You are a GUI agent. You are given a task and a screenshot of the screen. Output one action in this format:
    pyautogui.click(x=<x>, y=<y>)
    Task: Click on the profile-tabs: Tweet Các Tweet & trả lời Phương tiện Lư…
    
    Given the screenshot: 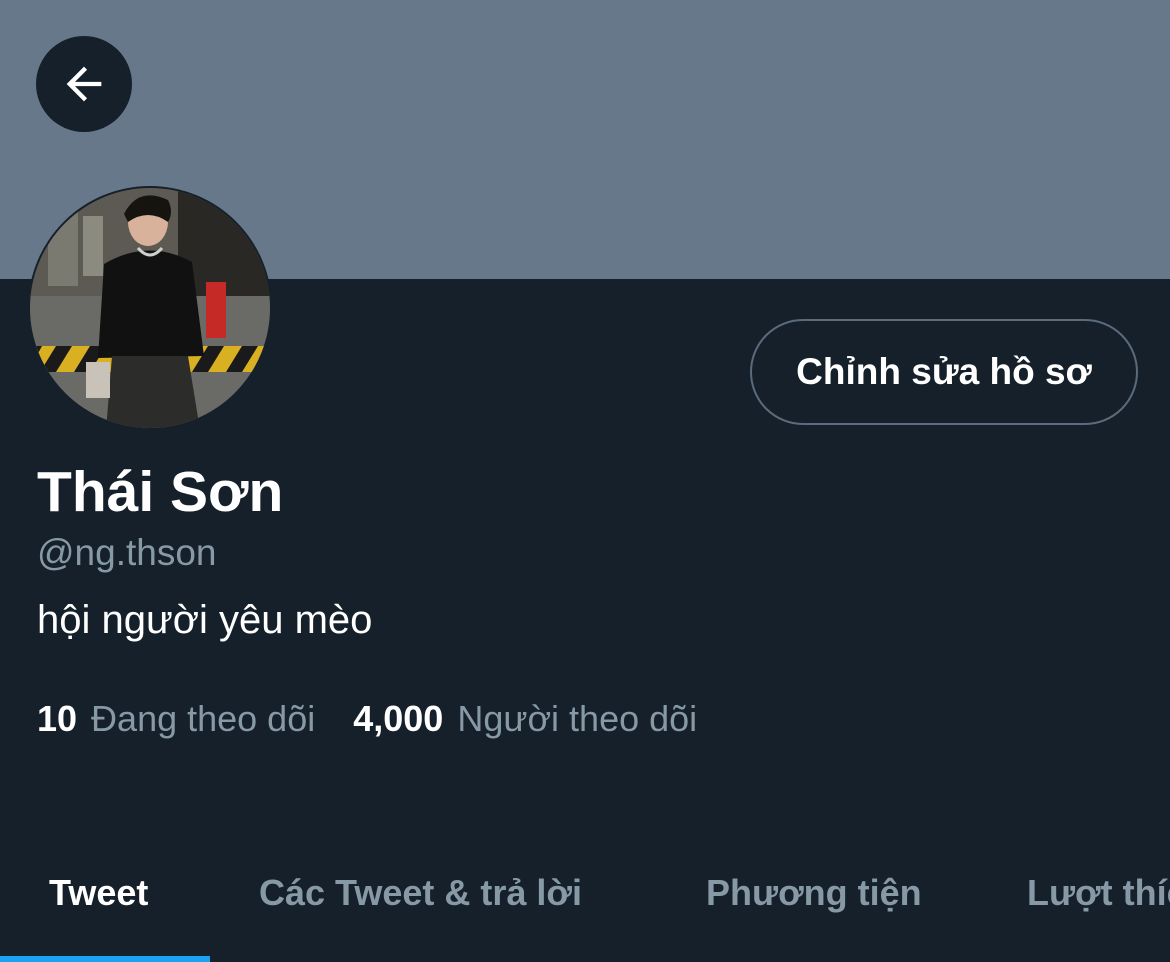 What is the action you would take?
    pyautogui.click(x=585, y=906)
    